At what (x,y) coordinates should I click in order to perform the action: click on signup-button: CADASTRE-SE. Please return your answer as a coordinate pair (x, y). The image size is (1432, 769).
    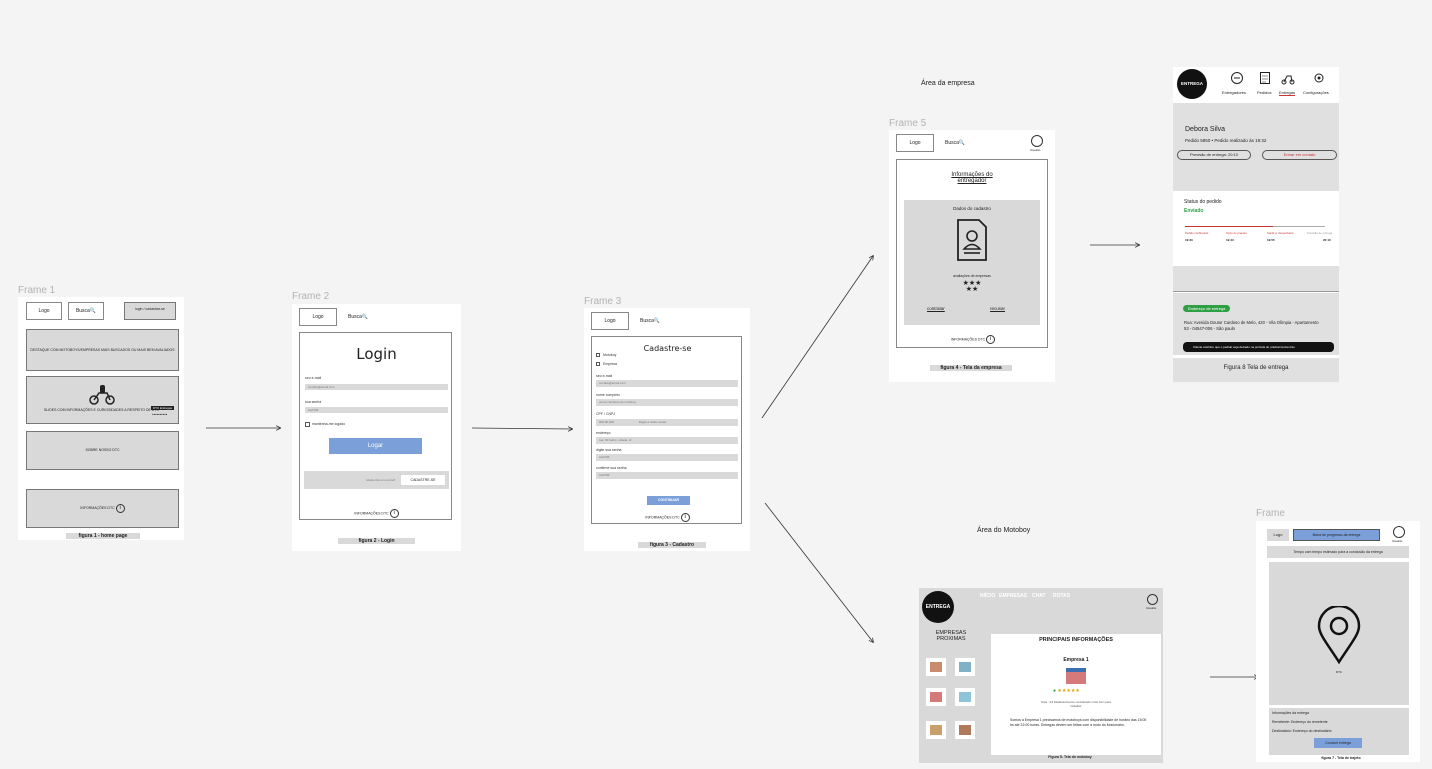
    Looking at the image, I should click on (423, 480).